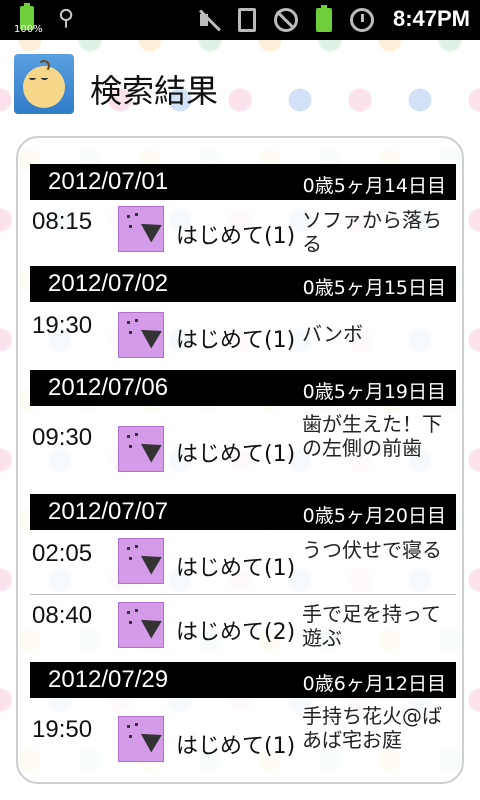  What do you see at coordinates (243, 284) in the screenshot?
I see `date-header: 2012/07/02 0歳5ヶ月15日目` at bounding box center [243, 284].